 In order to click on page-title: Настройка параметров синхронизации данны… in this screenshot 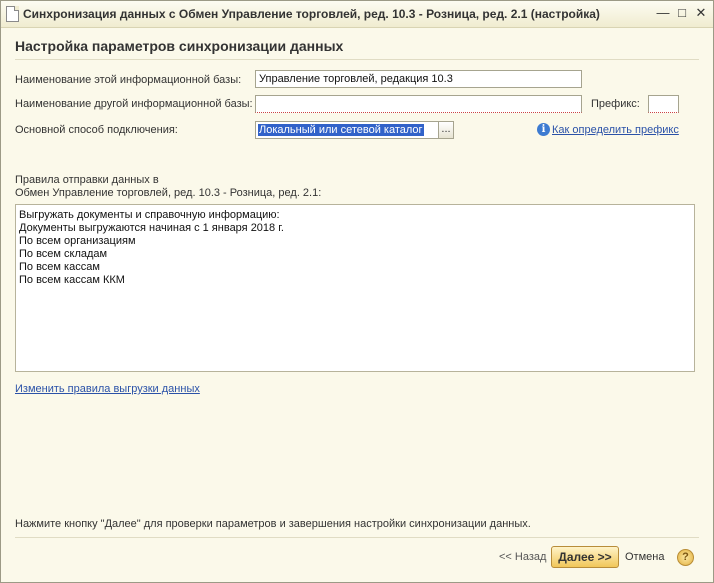, I will do `click(179, 46)`.